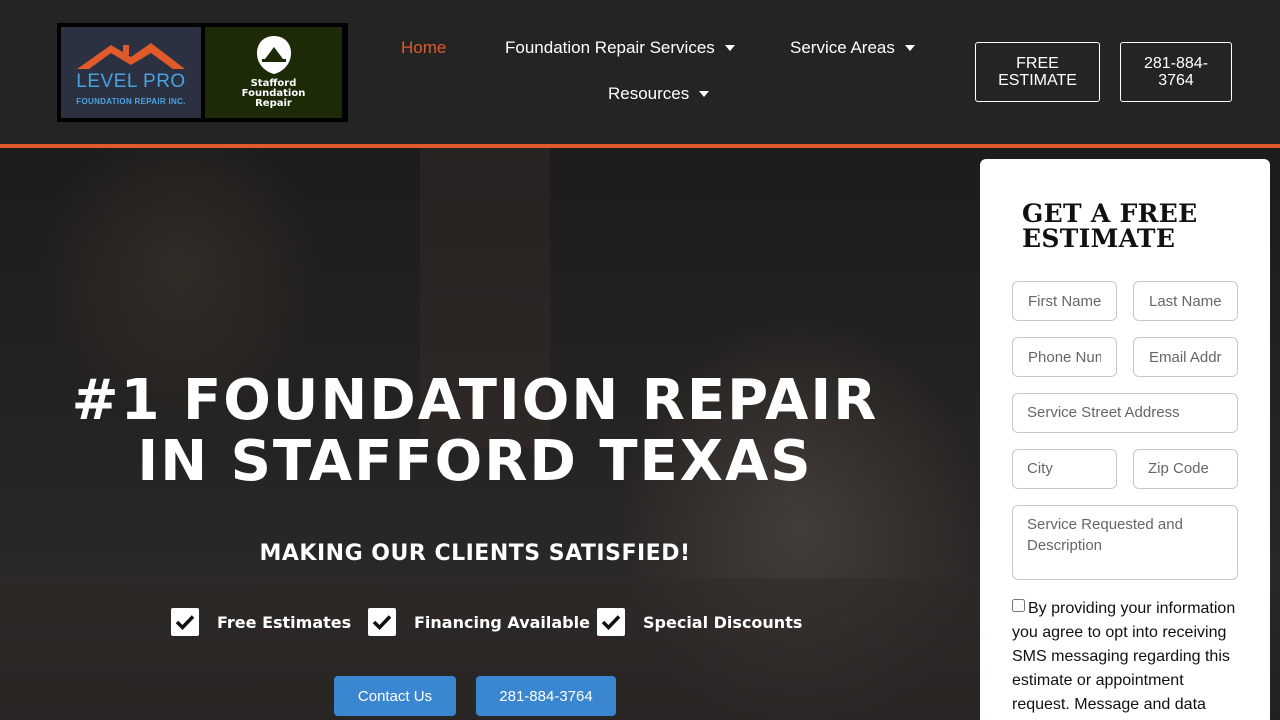 This screenshot has height=720, width=1280. Describe the element at coordinates (1185, 357) in the screenshot. I see `email-field` at that location.